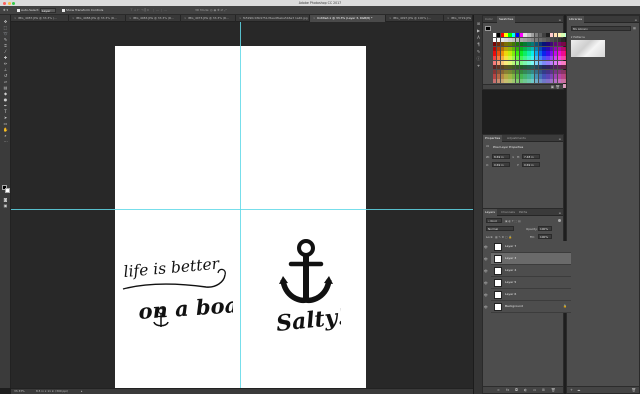  What do you see at coordinates (148, 10) in the screenshot?
I see `align-icons: ⊤ ⊥ ⊢ ⊣ ║ ═ ⋮ ⋯ ⋮ ⋯` at bounding box center [148, 10].